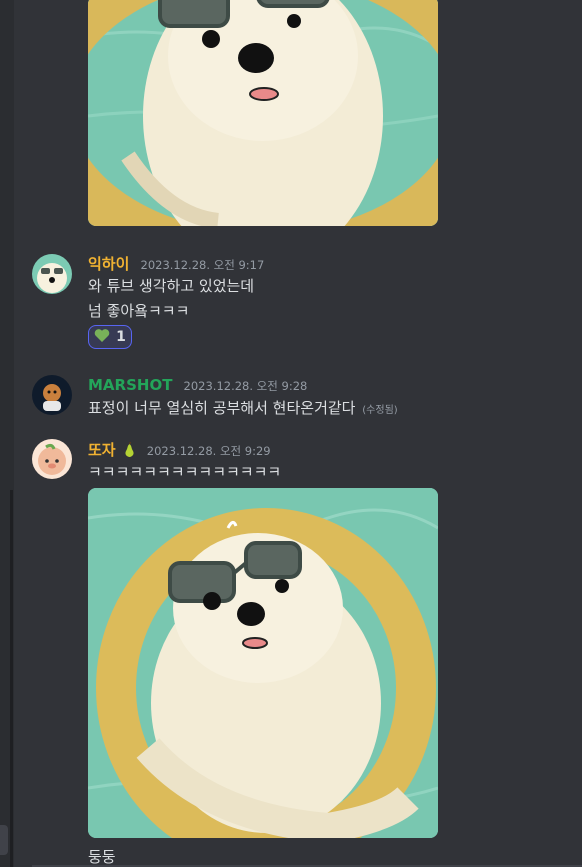 This screenshot has width=582, height=867. What do you see at coordinates (108, 264) in the screenshot?
I see `username: 익하이` at bounding box center [108, 264].